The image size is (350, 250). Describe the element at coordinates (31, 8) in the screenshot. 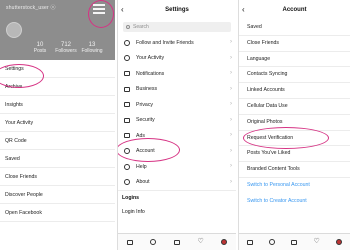

I see `profile-username: shutterstock_user ⓥ` at that location.